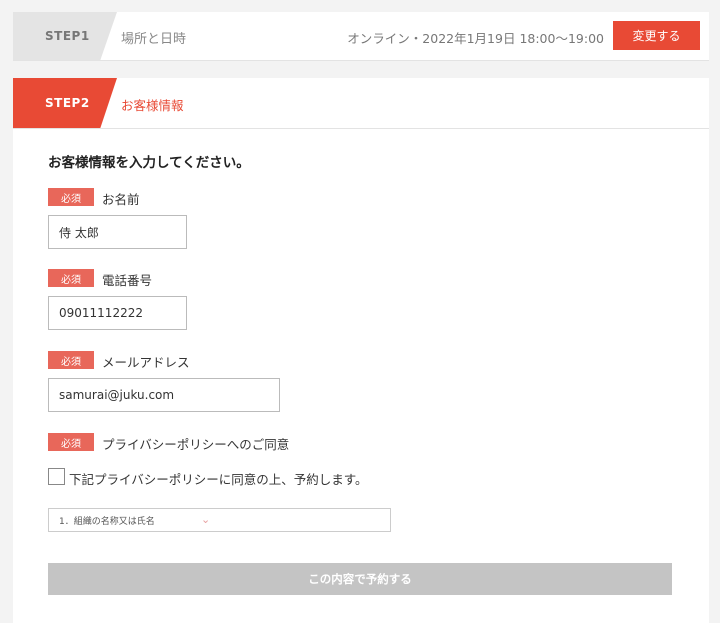 The image size is (720, 623). I want to click on chevron-down-icon: ⌄, so click(206, 519).